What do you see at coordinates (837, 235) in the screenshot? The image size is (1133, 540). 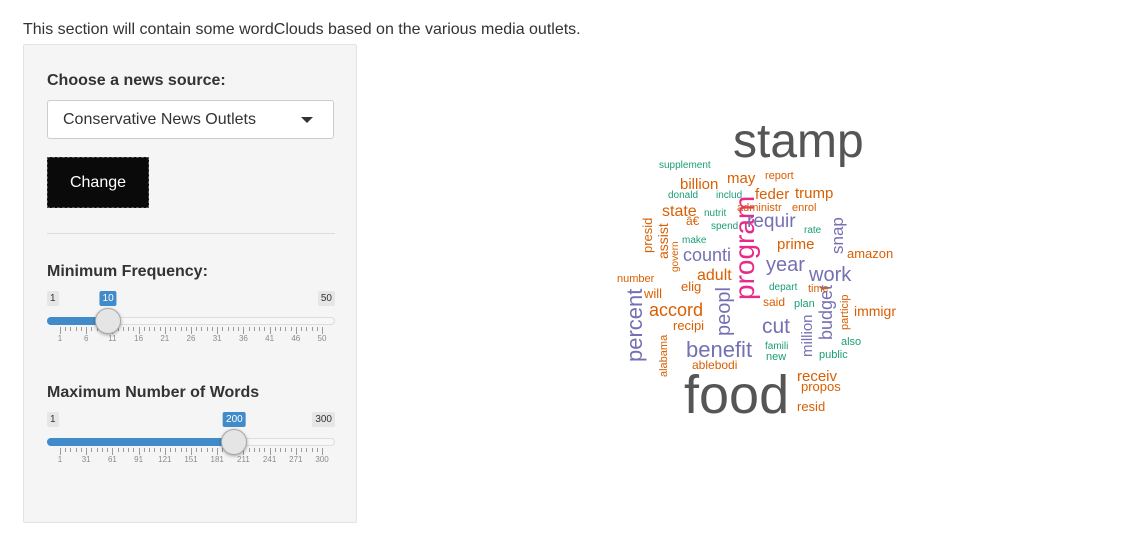 I see `wordcloud-word: snap` at bounding box center [837, 235].